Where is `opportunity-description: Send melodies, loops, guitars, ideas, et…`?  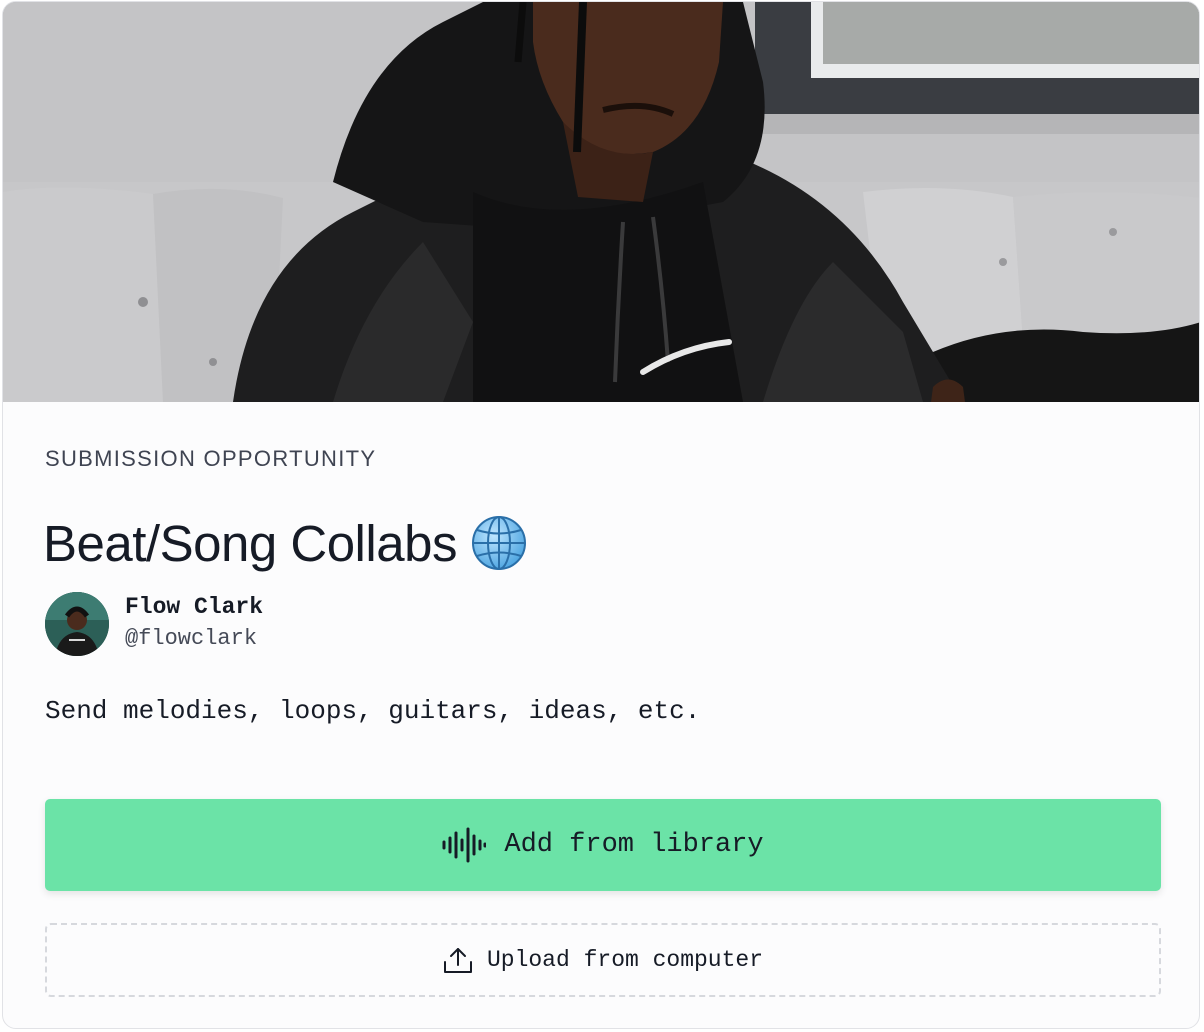 opportunity-description: Send melodies, loops, guitars, ideas, et… is located at coordinates (373, 711).